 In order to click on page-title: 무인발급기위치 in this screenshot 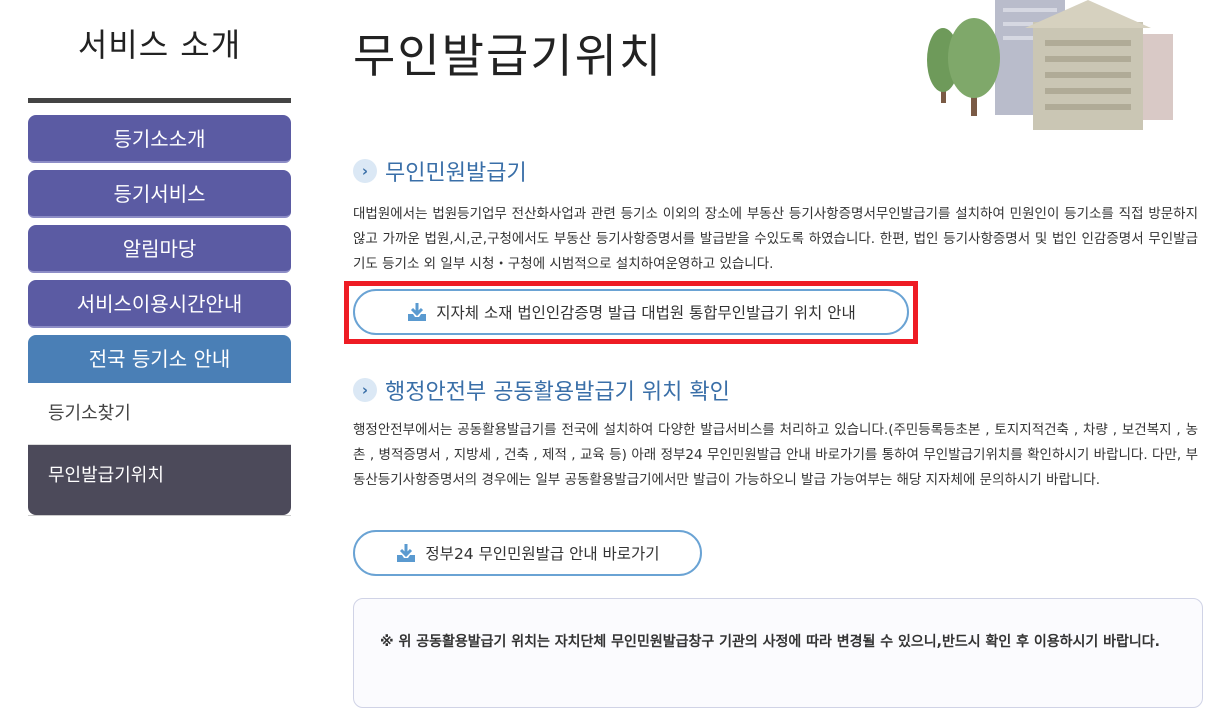, I will do `click(508, 56)`.